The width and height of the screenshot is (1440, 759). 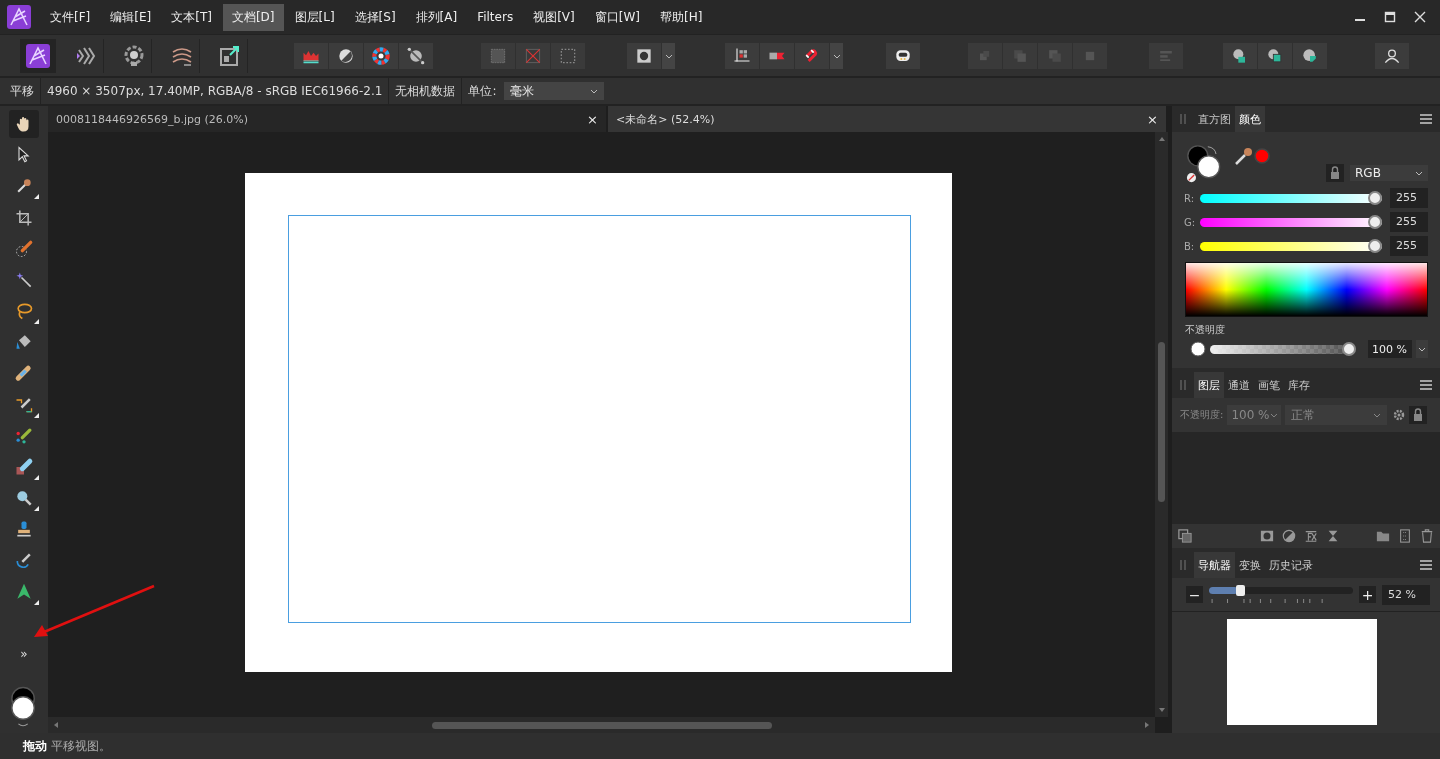 What do you see at coordinates (1367, 594) in the screenshot?
I see `zoom-in-button: +` at bounding box center [1367, 594].